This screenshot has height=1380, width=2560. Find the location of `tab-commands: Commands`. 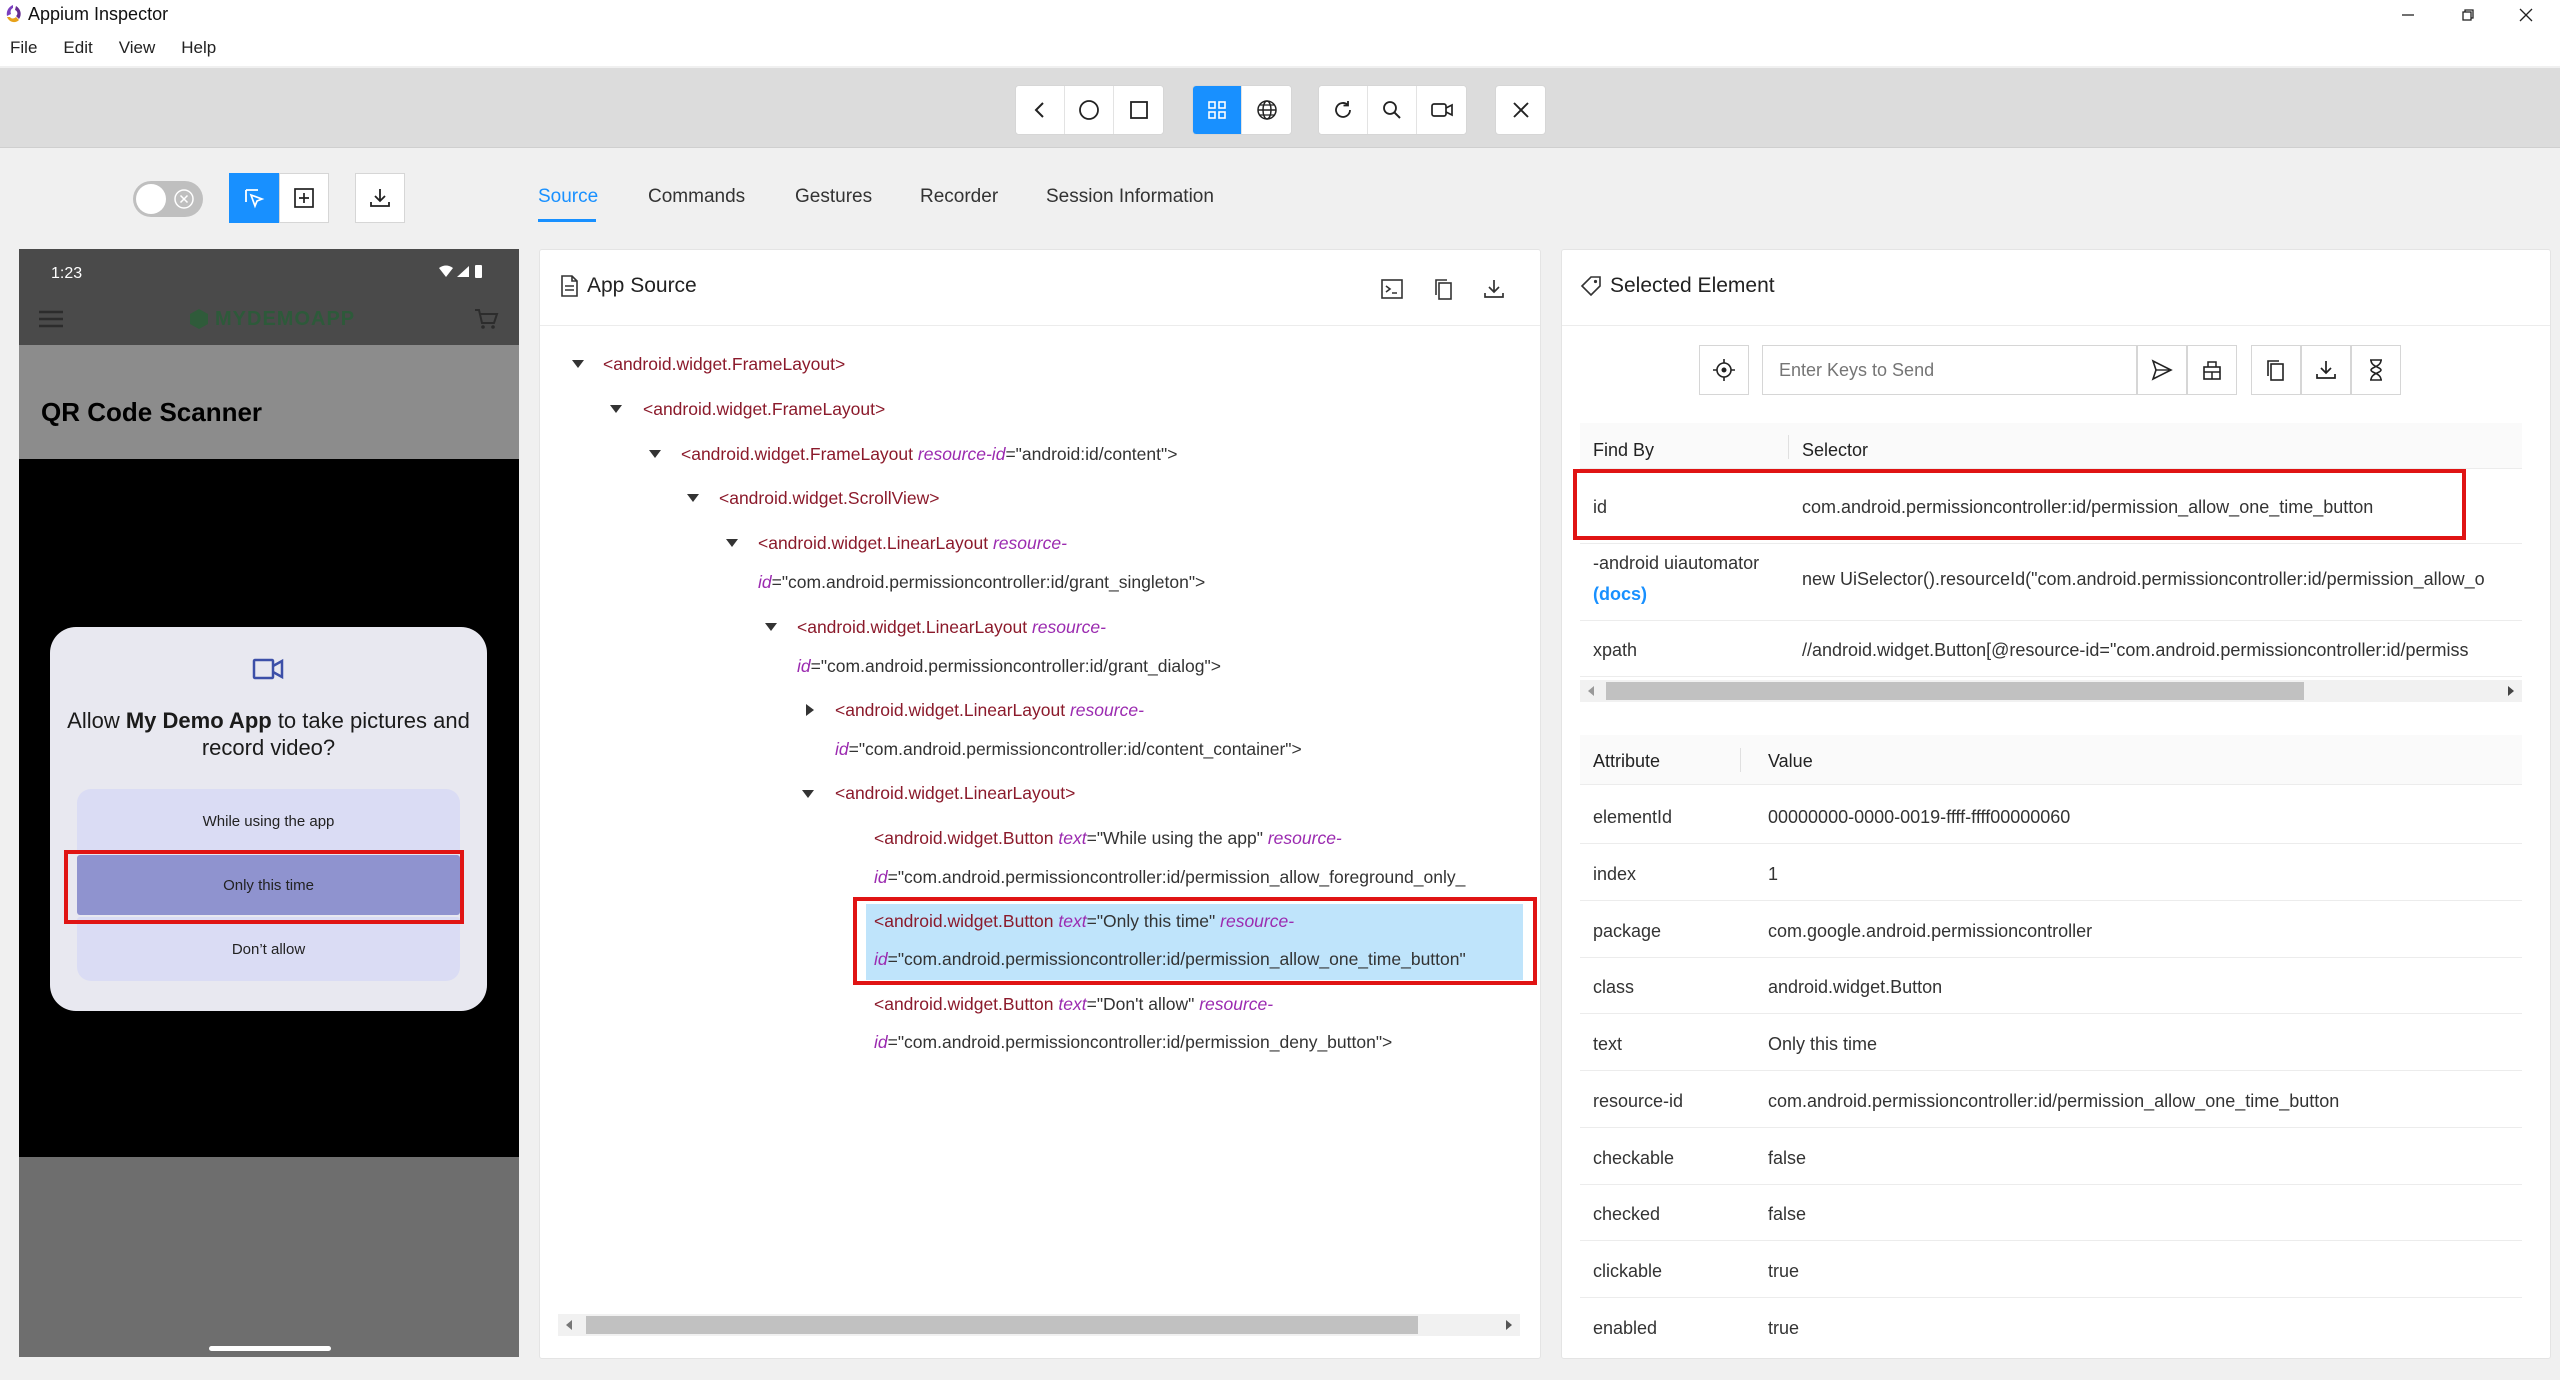

tab-commands: Commands is located at coordinates (696, 197).